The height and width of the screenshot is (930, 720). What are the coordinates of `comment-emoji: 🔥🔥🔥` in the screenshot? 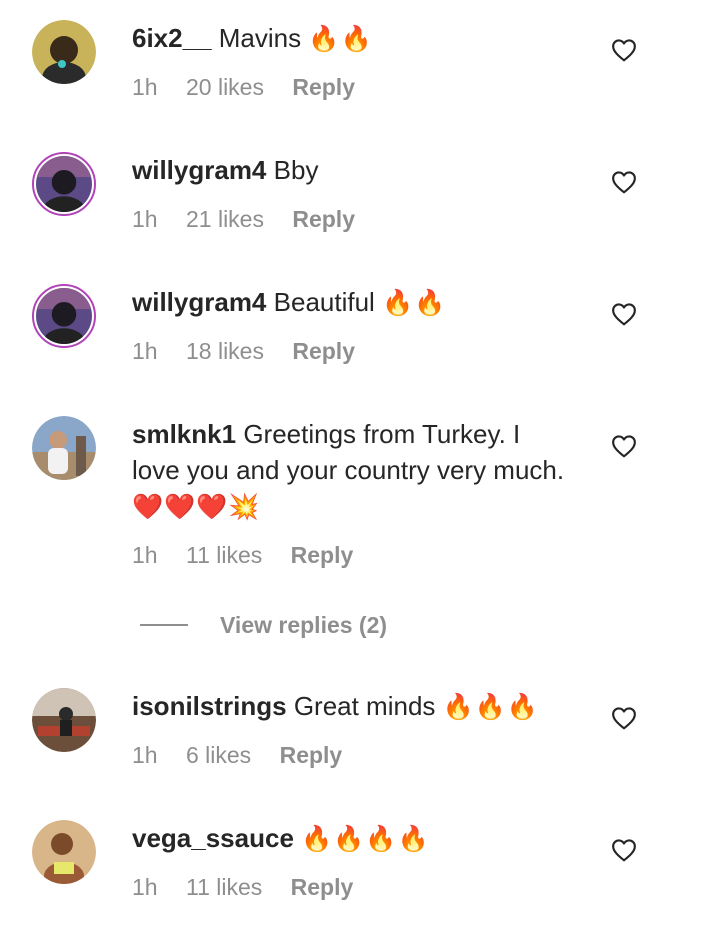 It's located at (491, 707).